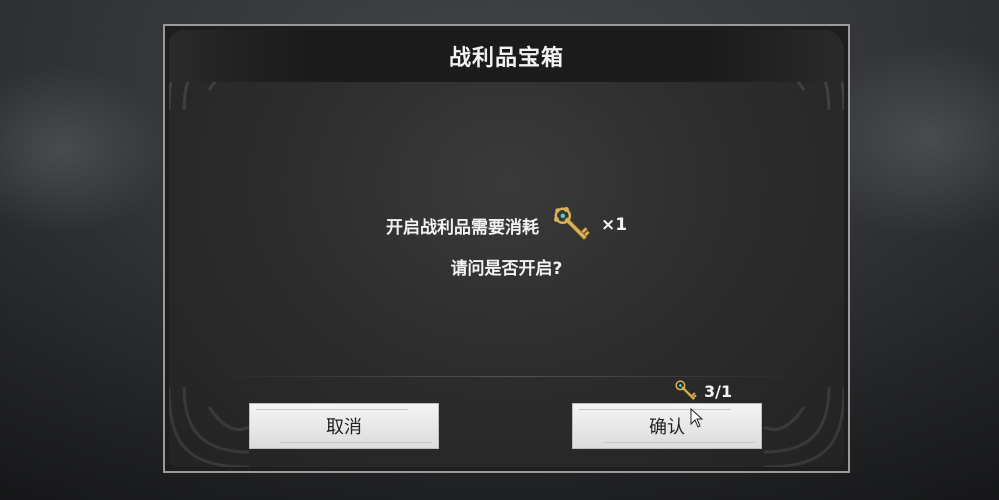 Image resolution: width=999 pixels, height=500 pixels. I want to click on consume-quantity: ×1, so click(614, 225).